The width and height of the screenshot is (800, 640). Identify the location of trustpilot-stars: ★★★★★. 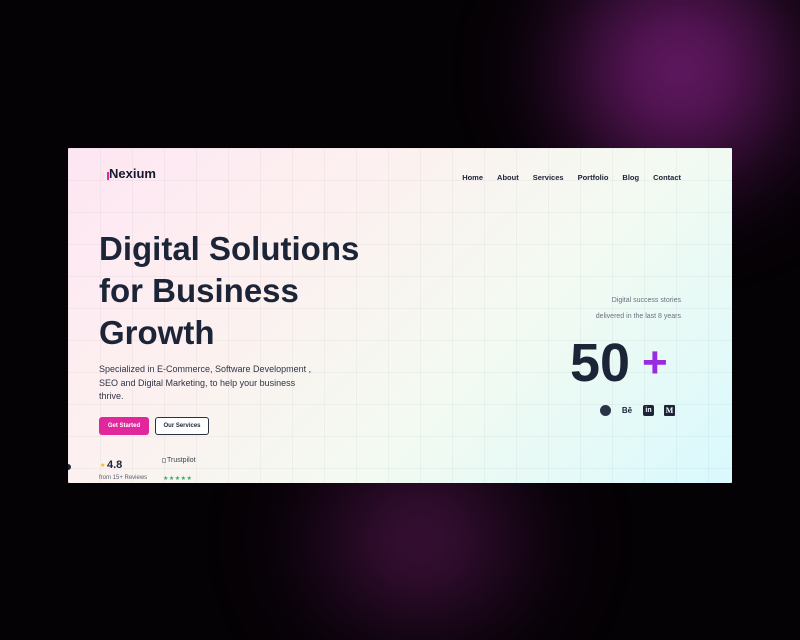
(178, 479).